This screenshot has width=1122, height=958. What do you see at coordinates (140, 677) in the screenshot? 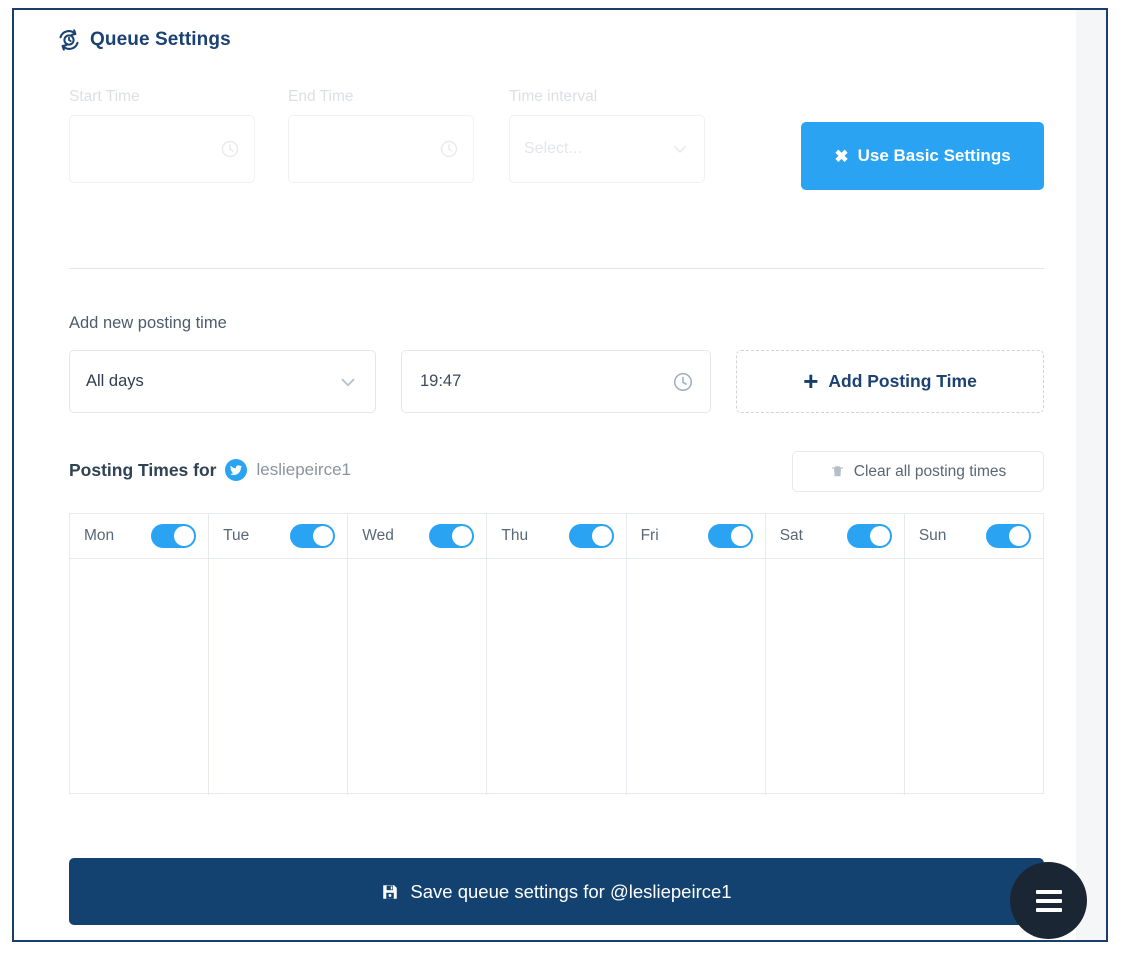
I see `day-column-mon` at bounding box center [140, 677].